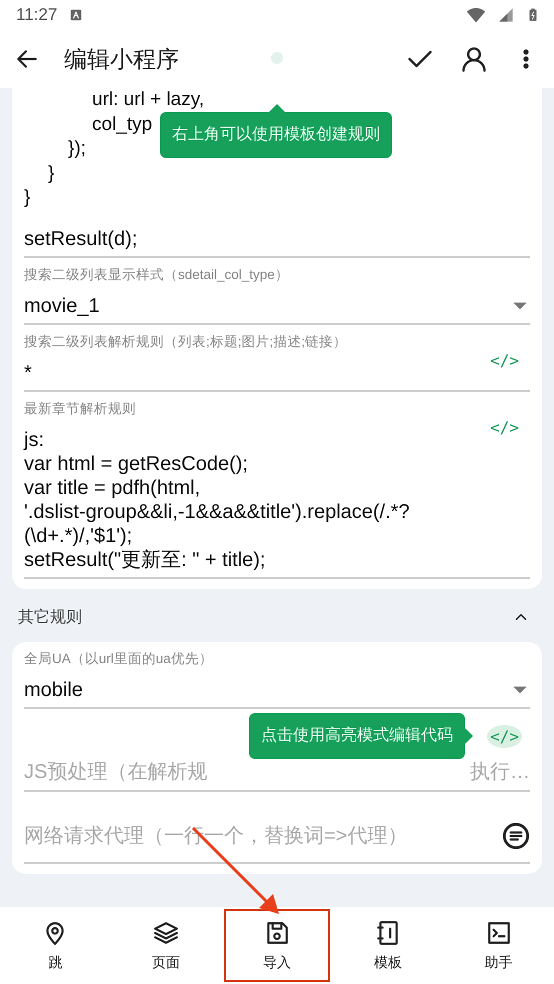 This screenshot has width=554, height=984. What do you see at coordinates (76, 15) in the screenshot?
I see `keyboard-icon` at bounding box center [76, 15].